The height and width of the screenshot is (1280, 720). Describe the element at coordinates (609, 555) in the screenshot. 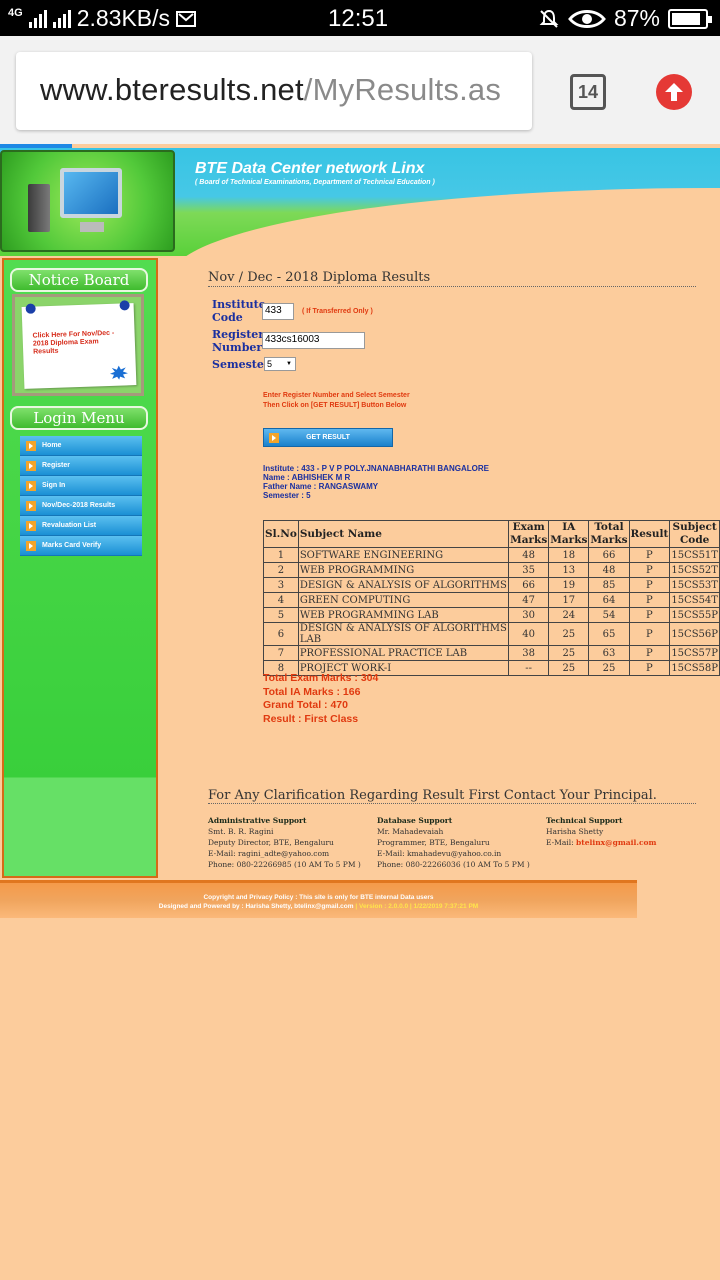

I see `cell-total-marks: 66` at that location.